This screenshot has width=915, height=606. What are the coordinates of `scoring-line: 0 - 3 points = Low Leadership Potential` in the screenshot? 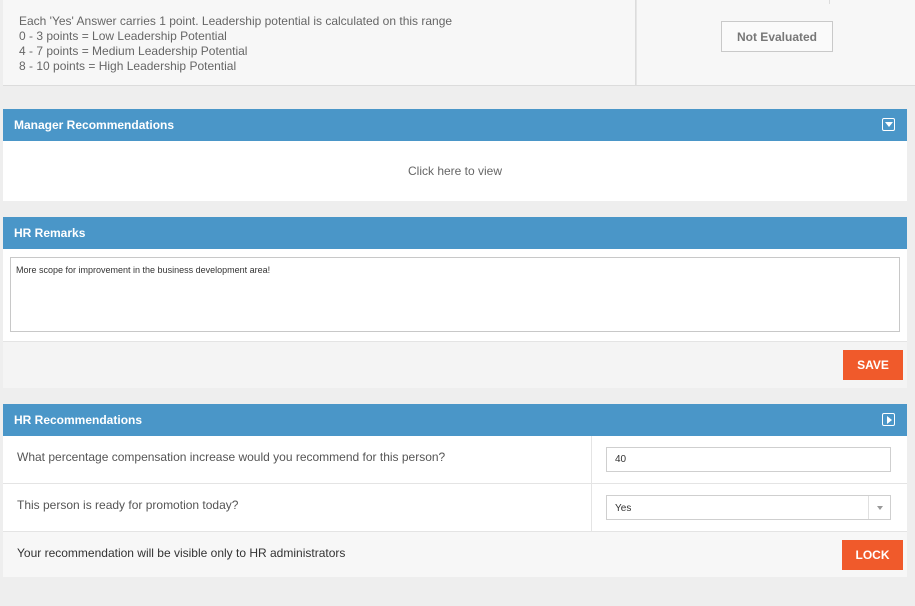 It's located at (123, 36).